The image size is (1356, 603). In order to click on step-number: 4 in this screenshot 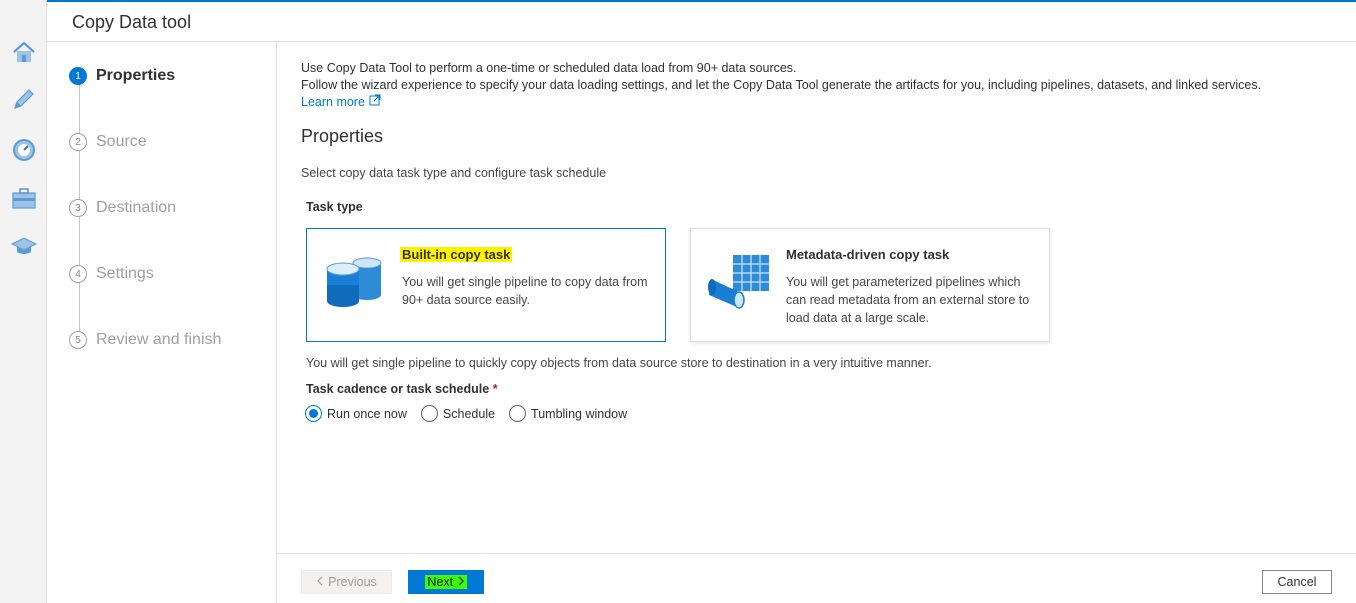, I will do `click(78, 274)`.